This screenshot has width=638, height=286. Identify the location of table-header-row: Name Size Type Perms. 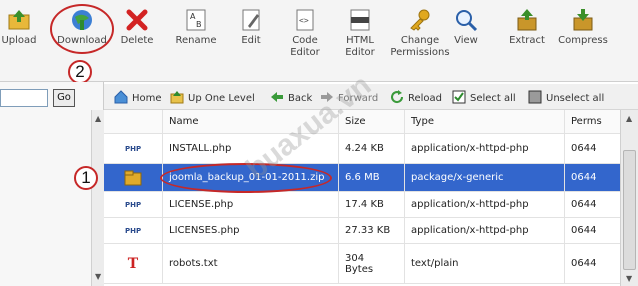
(362, 122).